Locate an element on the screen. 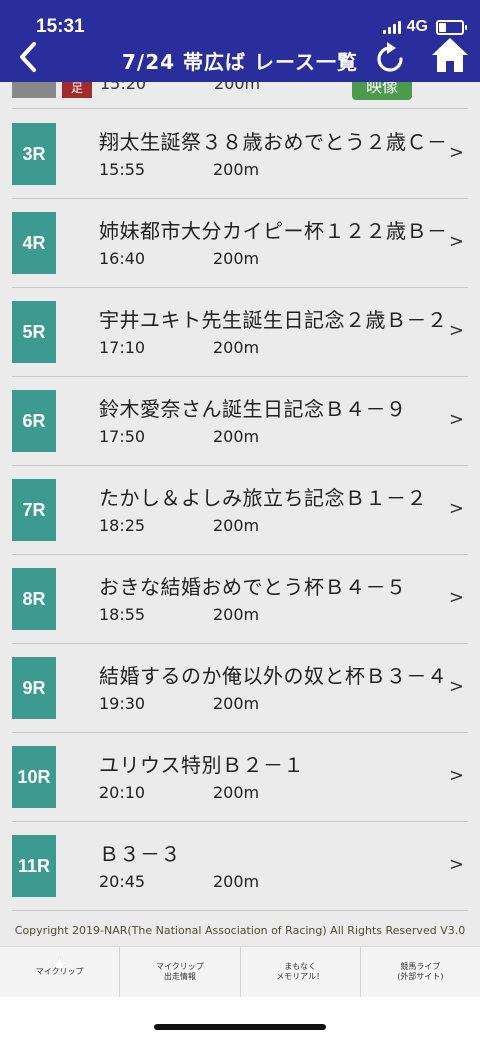 This screenshot has height=1040, width=480. home-icon is located at coordinates (450, 55).